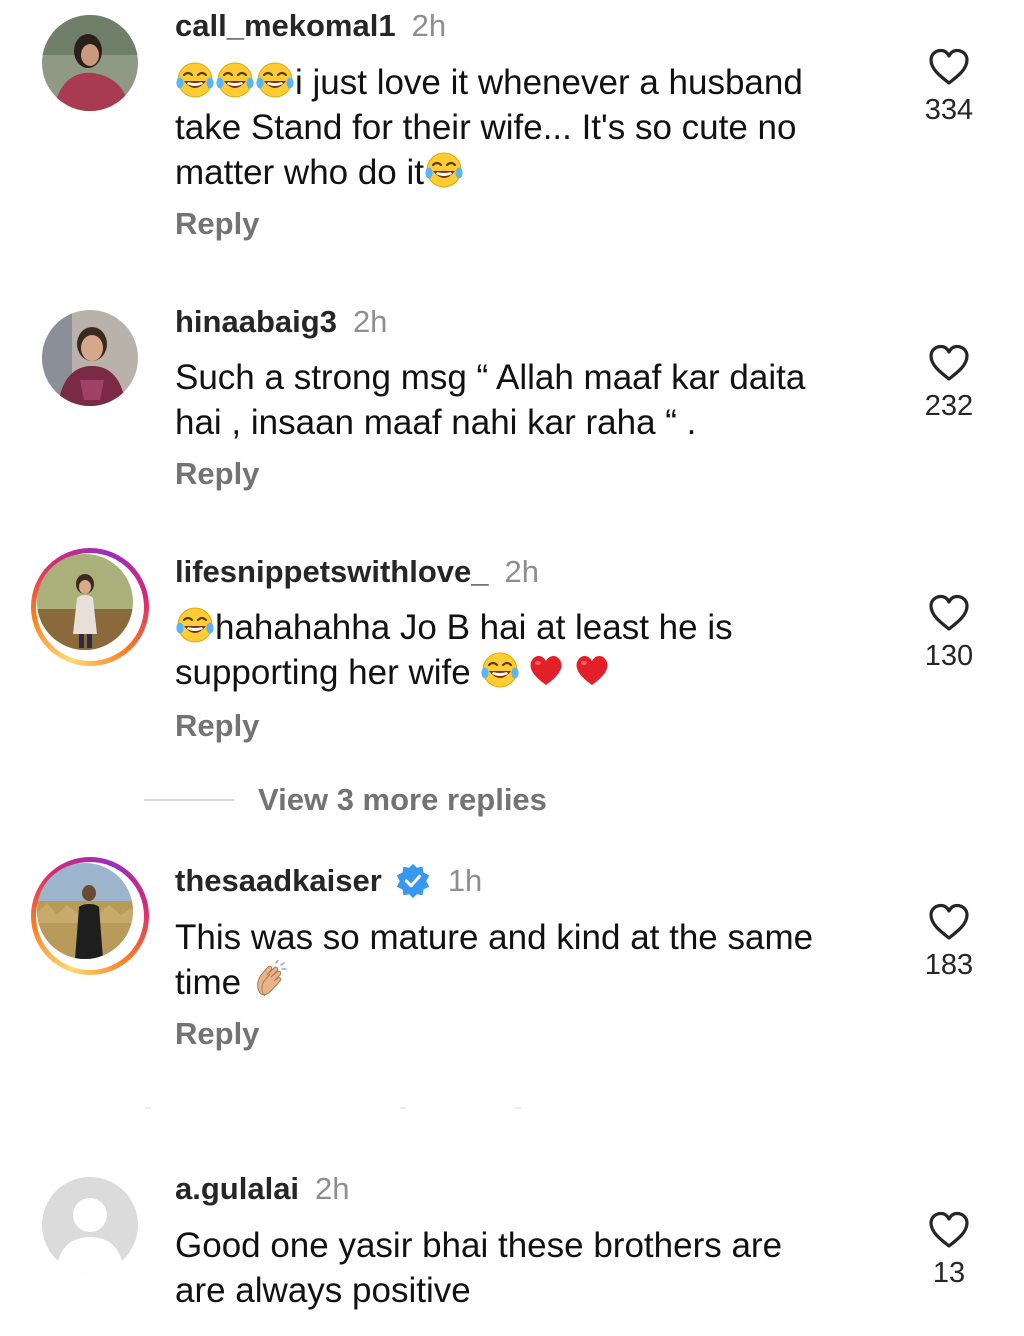 This screenshot has width=1024, height=1336. I want to click on username: a.gulalai, so click(237, 1189).